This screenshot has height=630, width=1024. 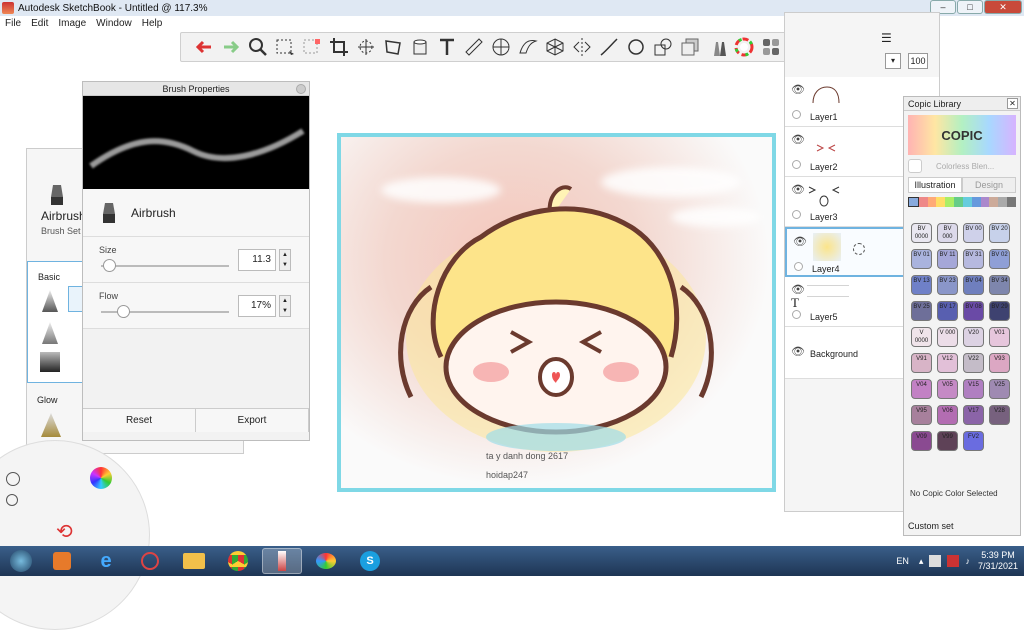 I want to click on flow-slider-handle, so click(x=123, y=311).